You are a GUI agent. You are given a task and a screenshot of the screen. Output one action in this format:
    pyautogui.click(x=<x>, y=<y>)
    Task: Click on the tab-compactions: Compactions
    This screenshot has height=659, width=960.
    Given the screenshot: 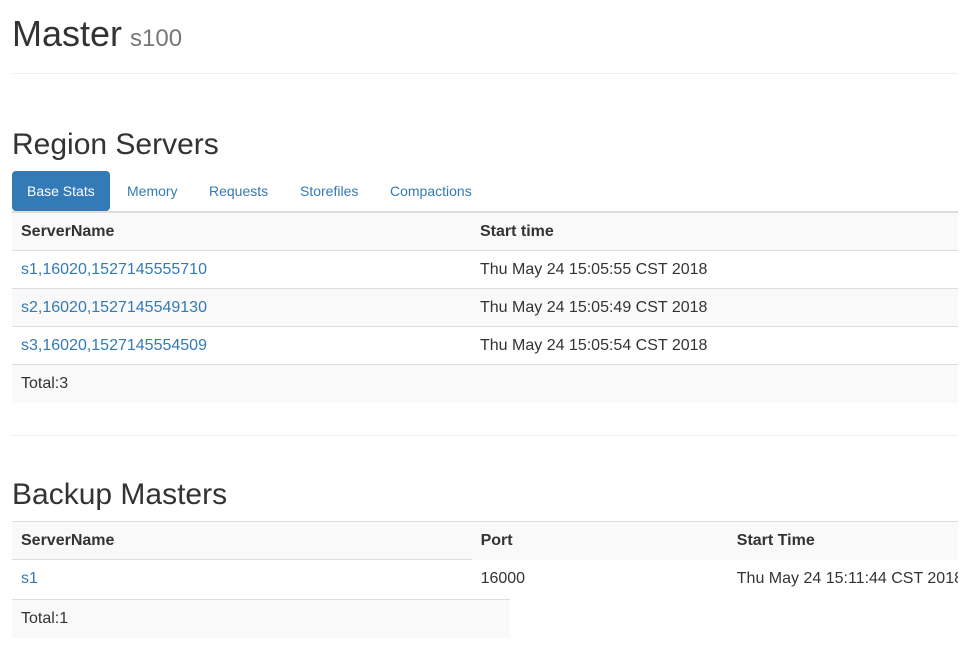 What is the action you would take?
    pyautogui.click(x=431, y=191)
    